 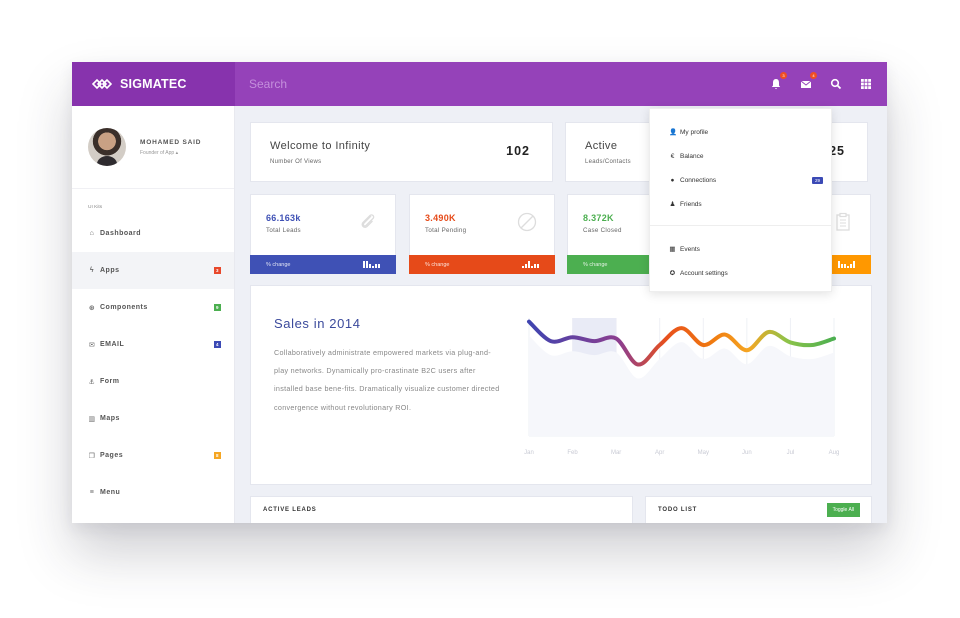 What do you see at coordinates (691, 204) in the screenshot?
I see `menu-item-label: Friends` at bounding box center [691, 204].